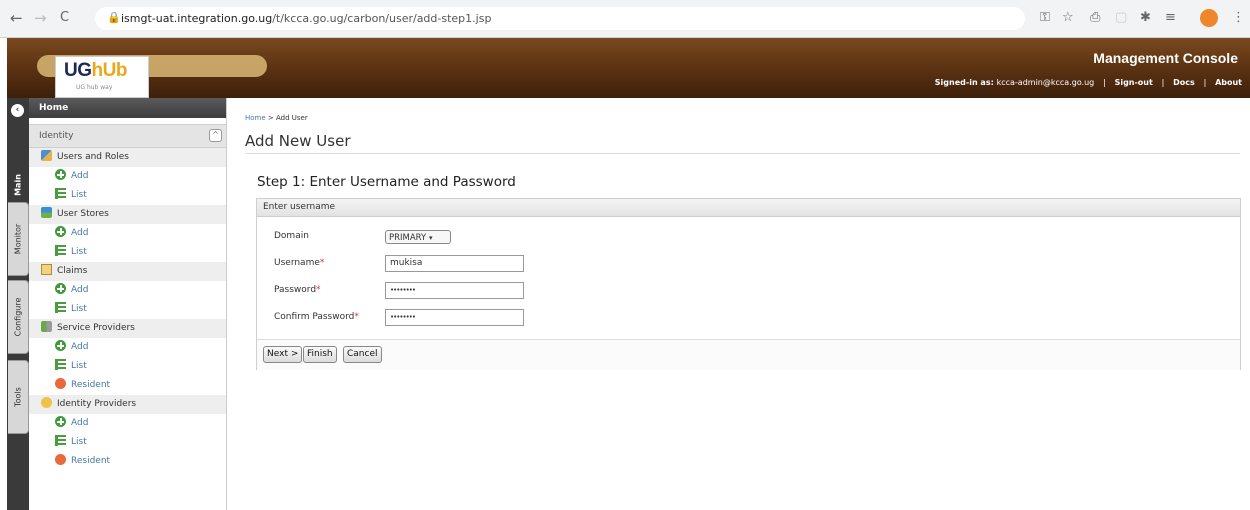 Image resolution: width=1250 pixels, height=510 pixels. Describe the element at coordinates (102, 77) in the screenshot. I see `ughub-logo: UGhUb UG hub way` at that location.